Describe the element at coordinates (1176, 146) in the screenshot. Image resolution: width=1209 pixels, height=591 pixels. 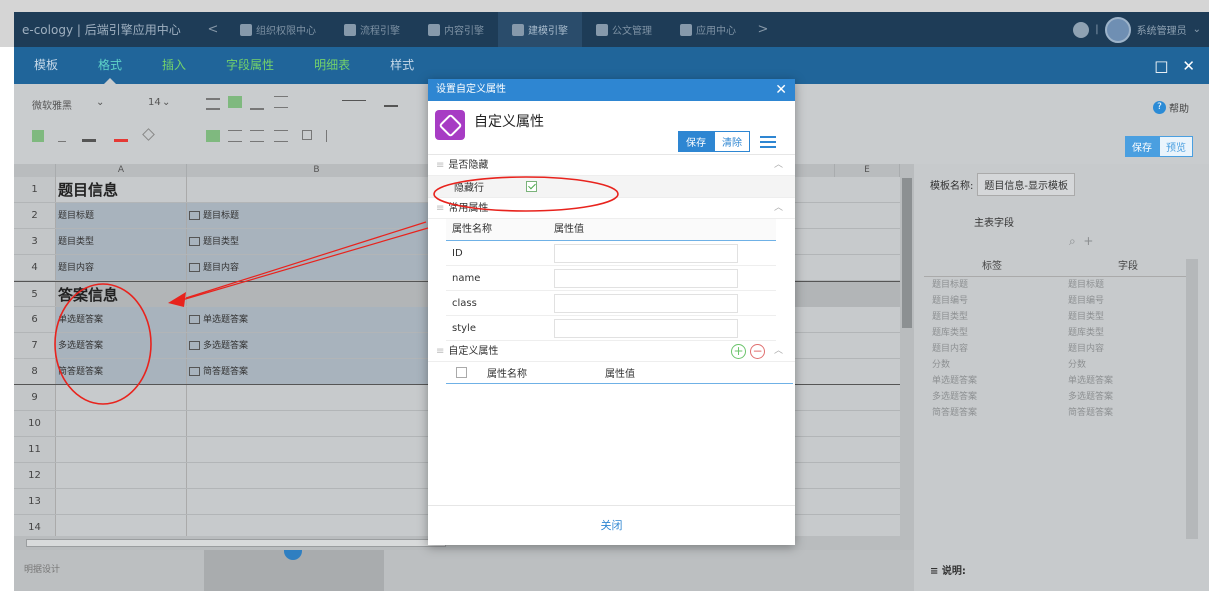
I see `preview-button: 预览` at that location.